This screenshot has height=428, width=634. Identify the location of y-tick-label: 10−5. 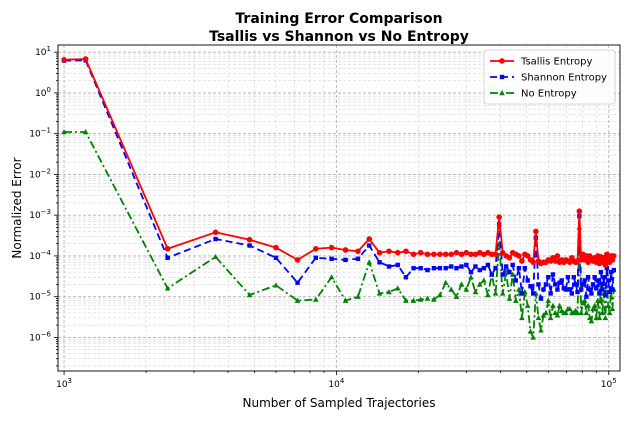
(40, 296).